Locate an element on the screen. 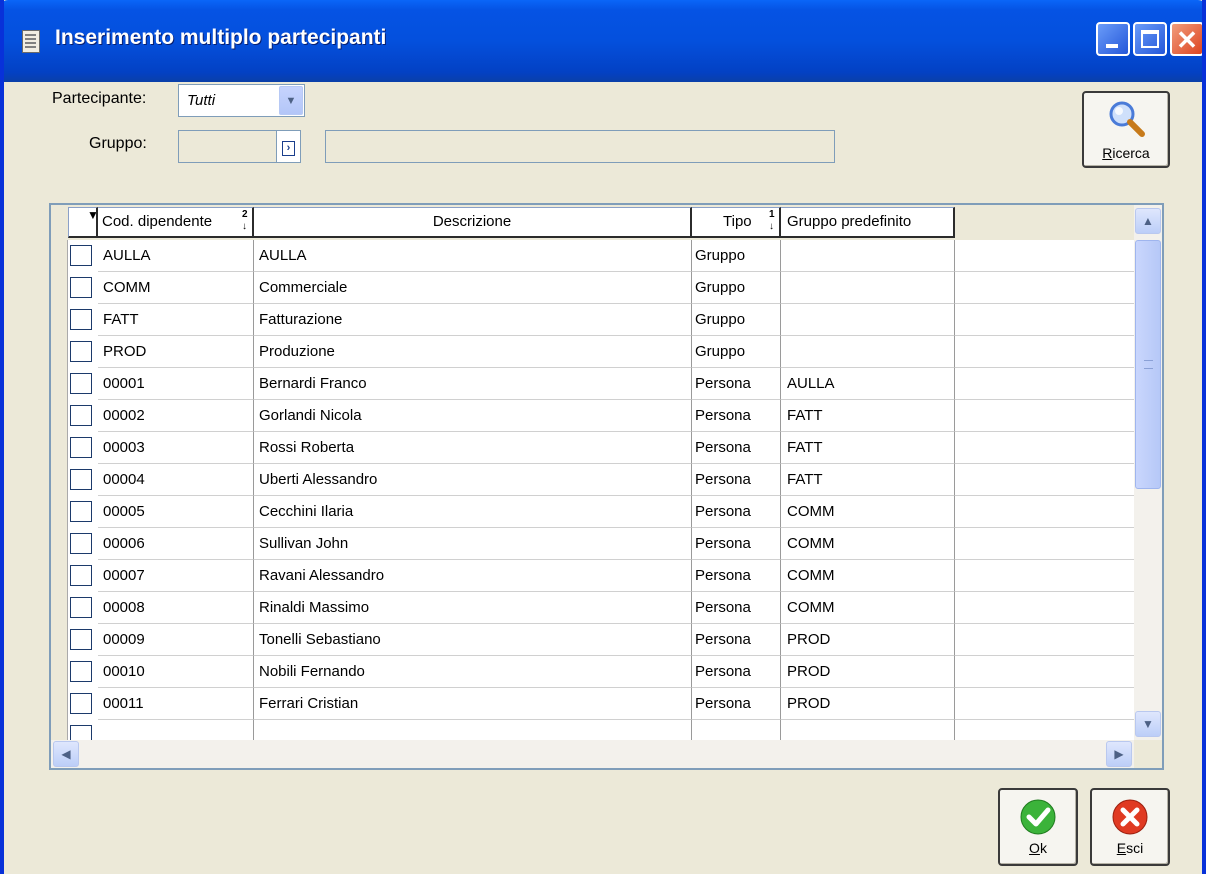  cell-code: 00009 is located at coordinates (176, 640).